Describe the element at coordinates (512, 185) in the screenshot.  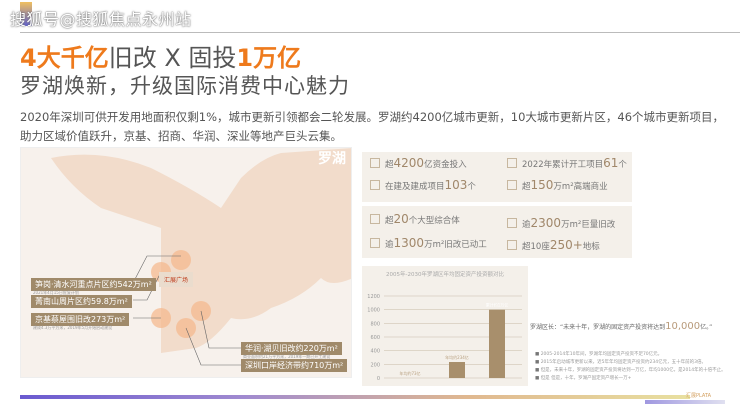
I see `shop-icon` at that location.